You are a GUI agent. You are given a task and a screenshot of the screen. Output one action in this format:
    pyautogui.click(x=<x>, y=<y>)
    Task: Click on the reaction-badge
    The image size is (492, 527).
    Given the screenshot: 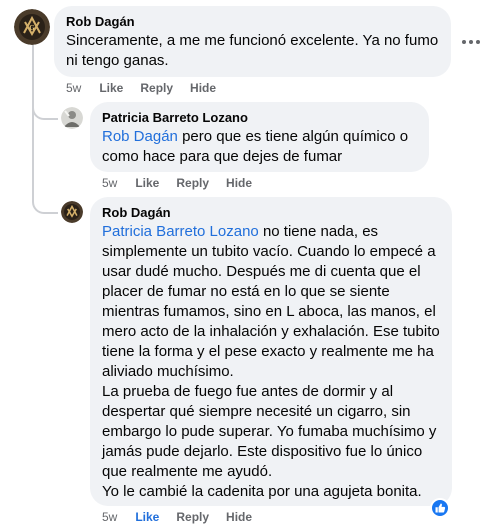 What is the action you would take?
    pyautogui.click(x=440, y=508)
    